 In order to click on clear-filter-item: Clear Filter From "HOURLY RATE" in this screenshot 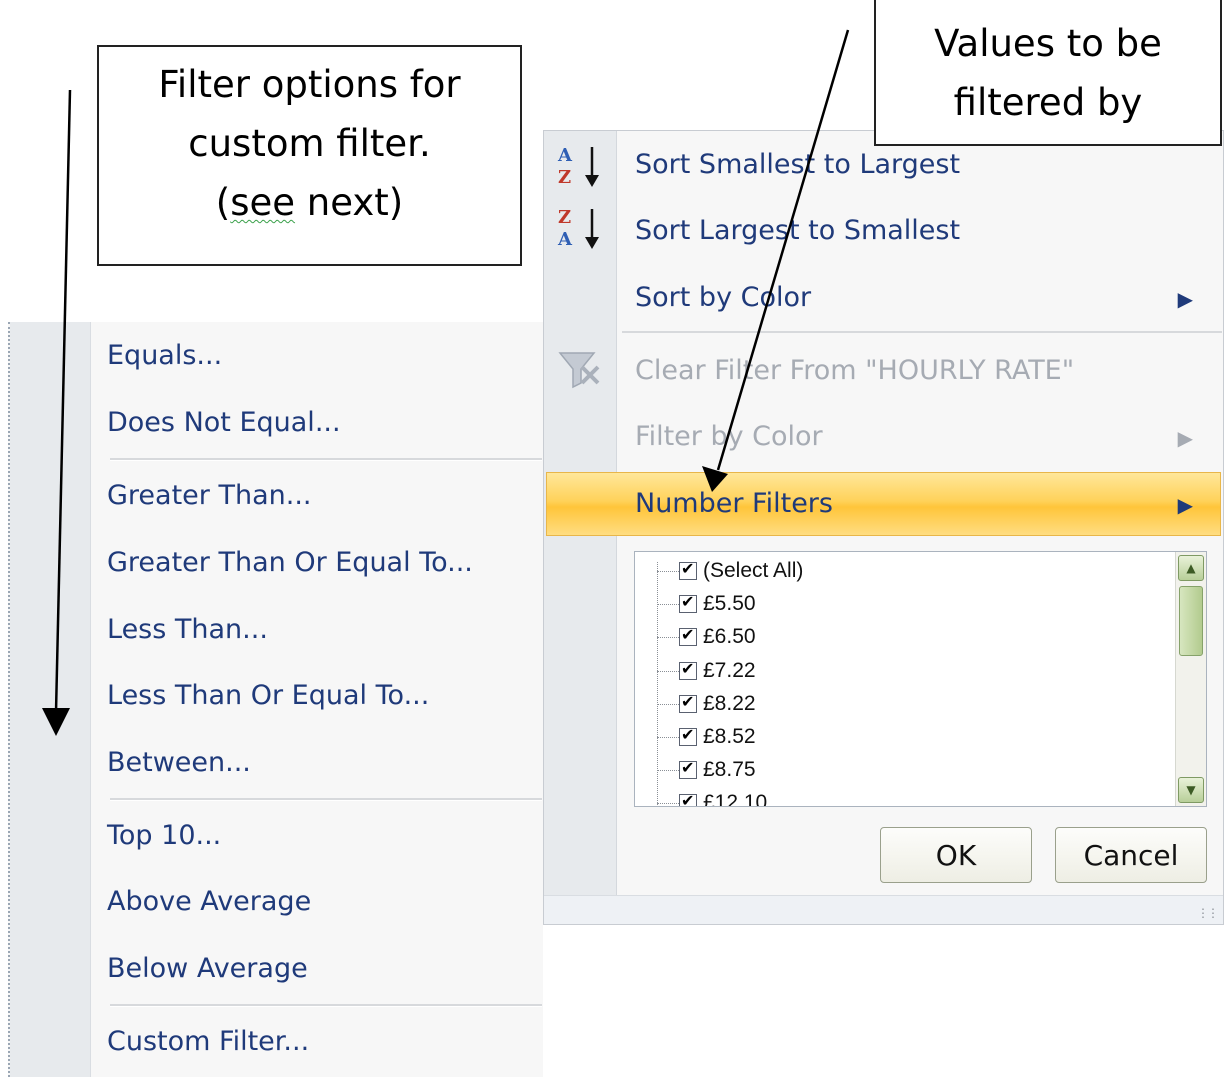, I will do `click(854, 370)`.